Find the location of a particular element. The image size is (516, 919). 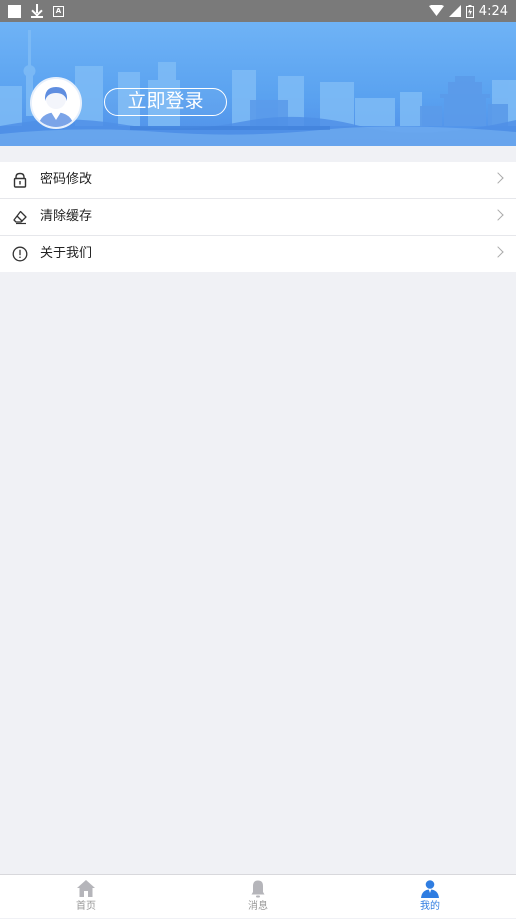

nav-tab-label: 消息 is located at coordinates (258, 906).